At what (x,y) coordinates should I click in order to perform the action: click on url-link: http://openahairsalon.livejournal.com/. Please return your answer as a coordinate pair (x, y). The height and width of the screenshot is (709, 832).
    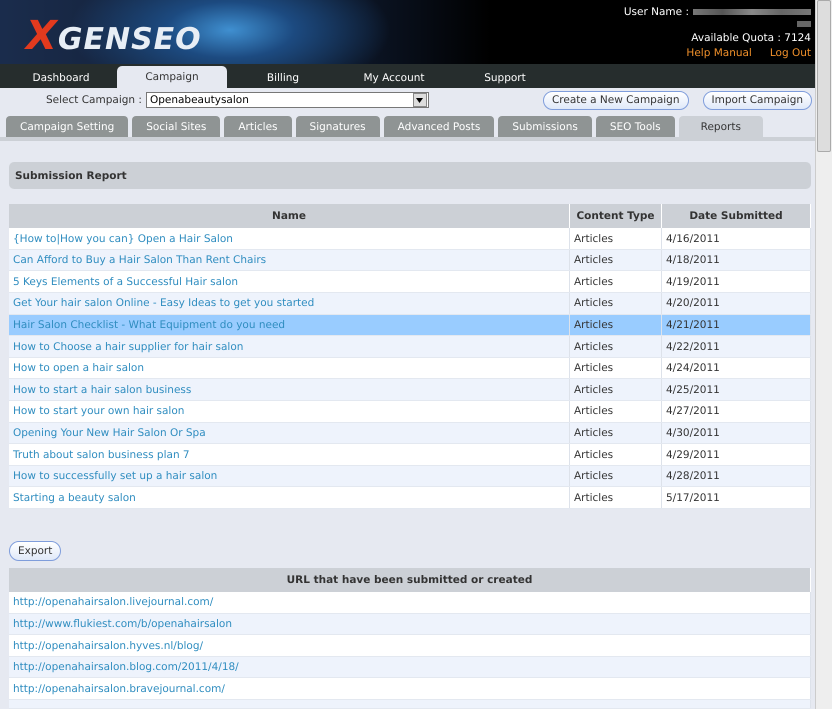
    Looking at the image, I should click on (409, 603).